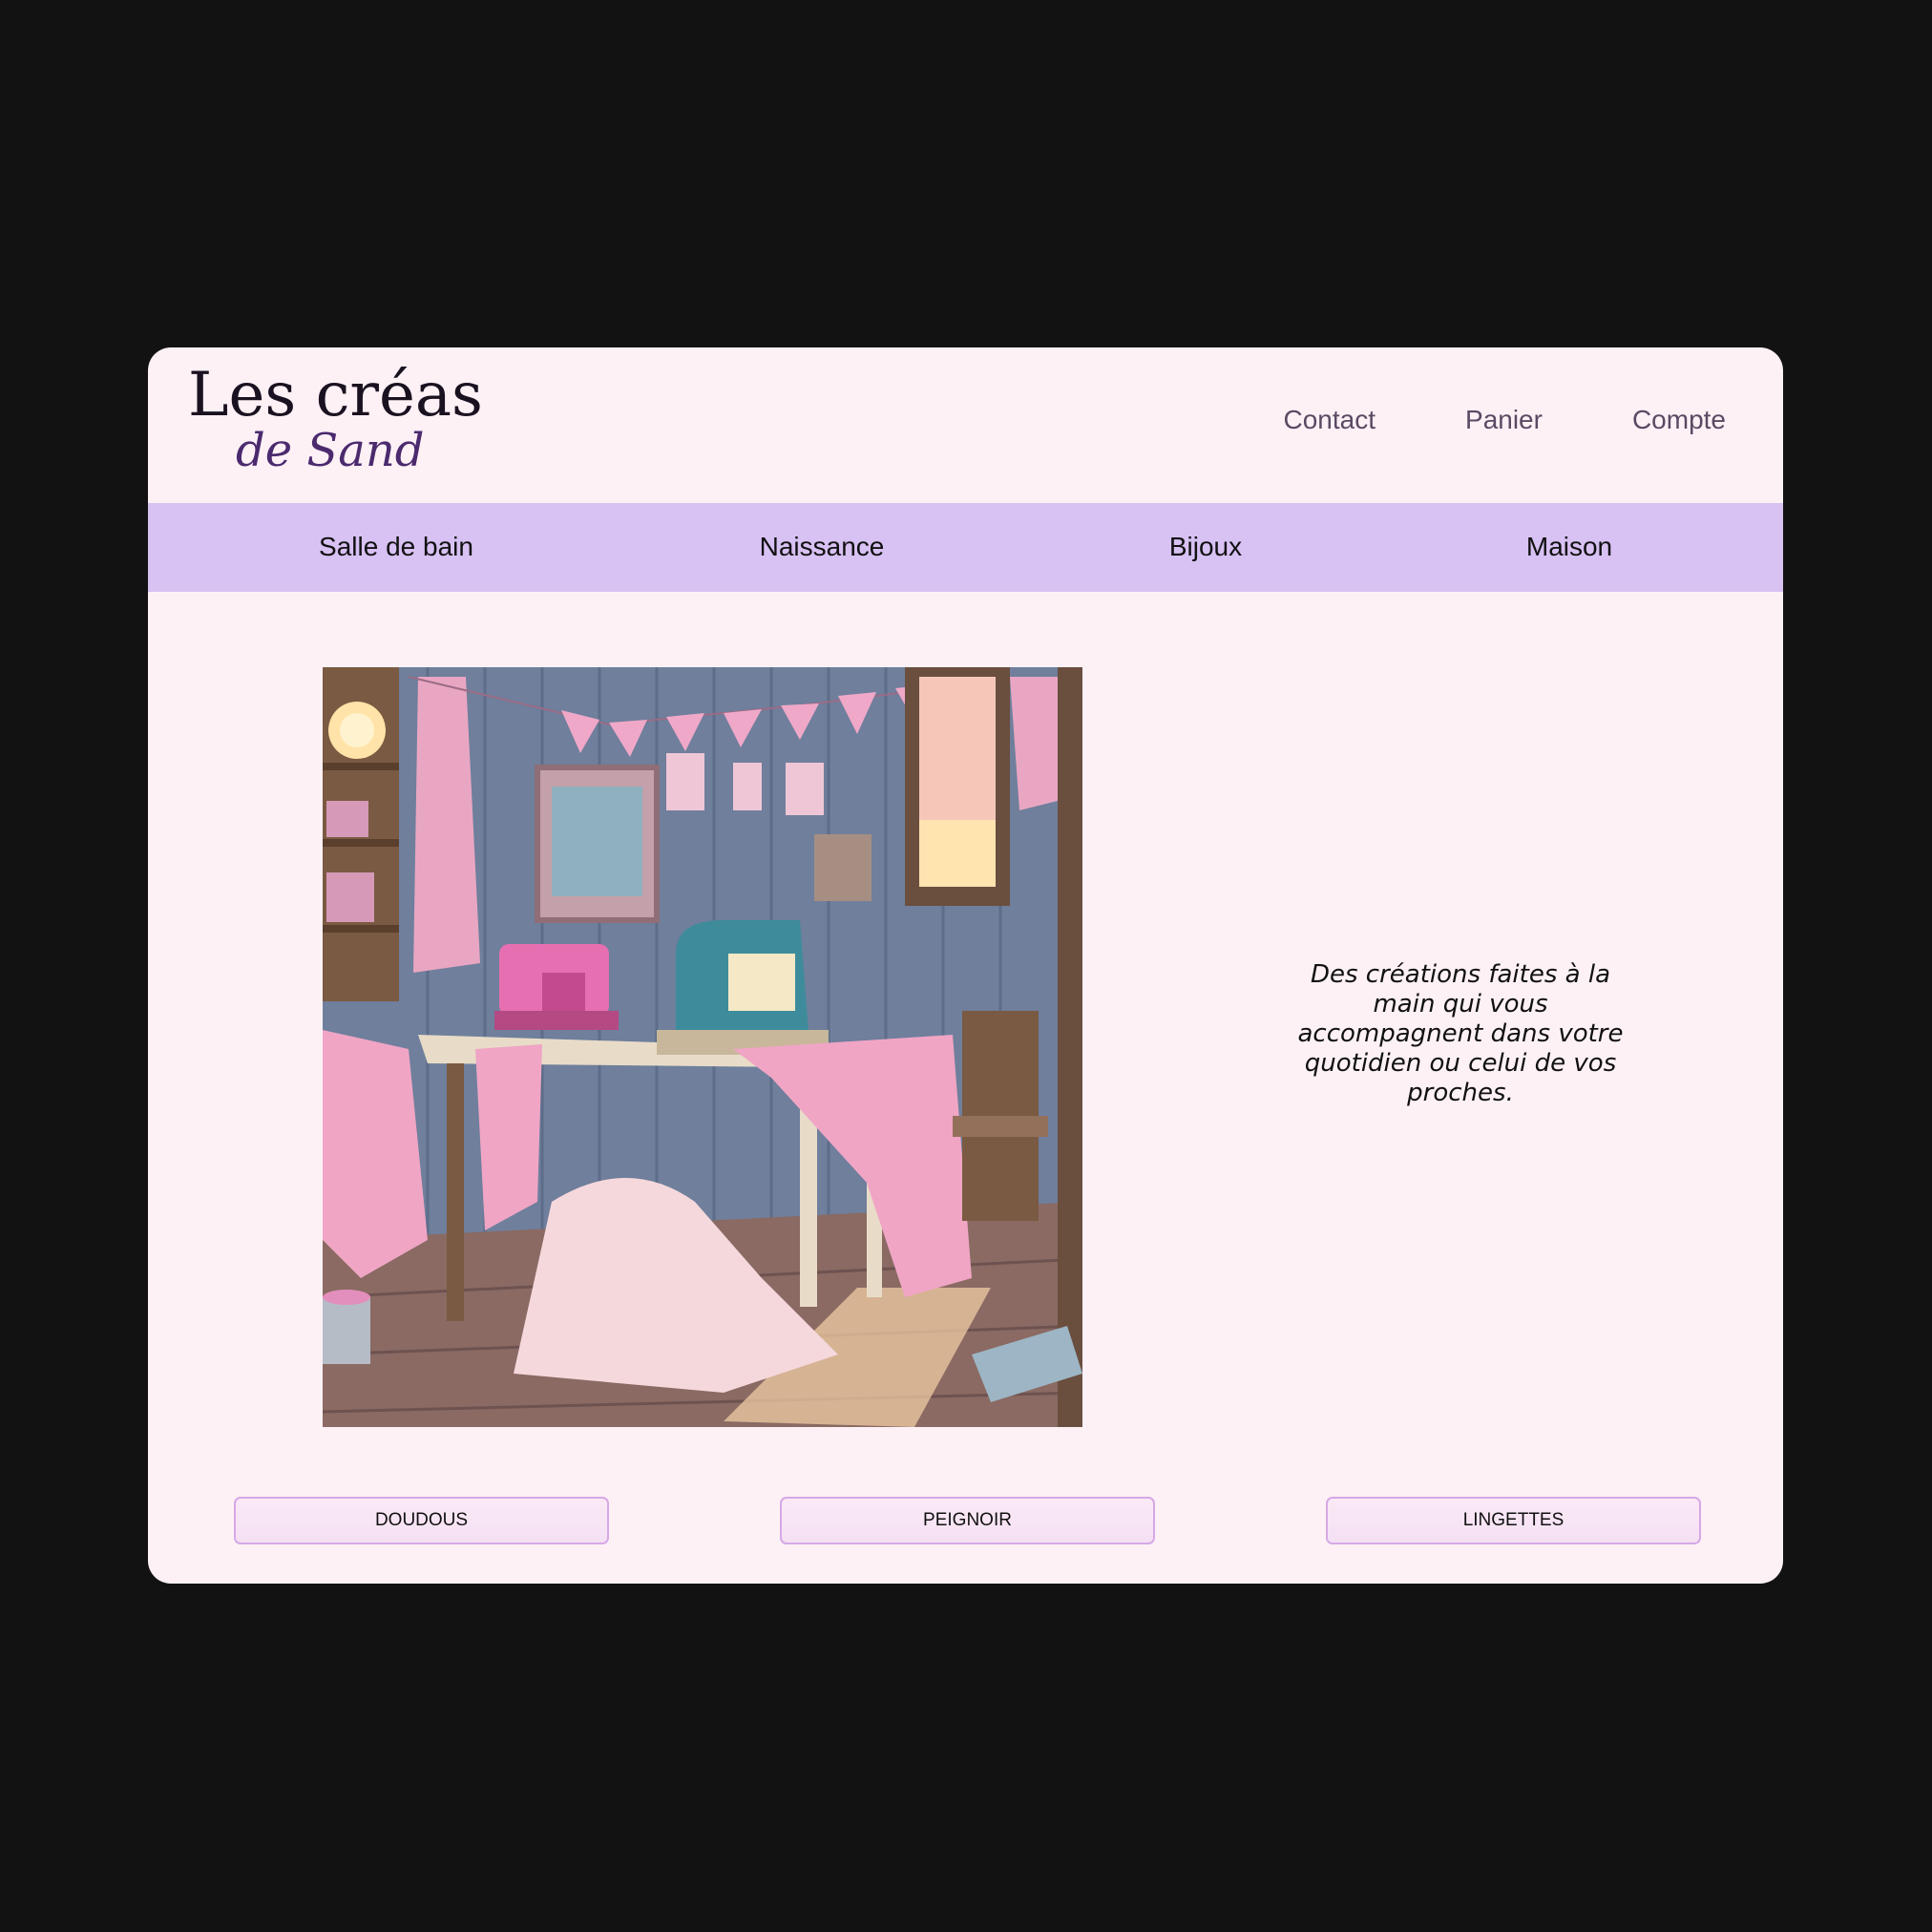 The image size is (1932, 1932). I want to click on doudous-button: DOUDOUS, so click(422, 1520).